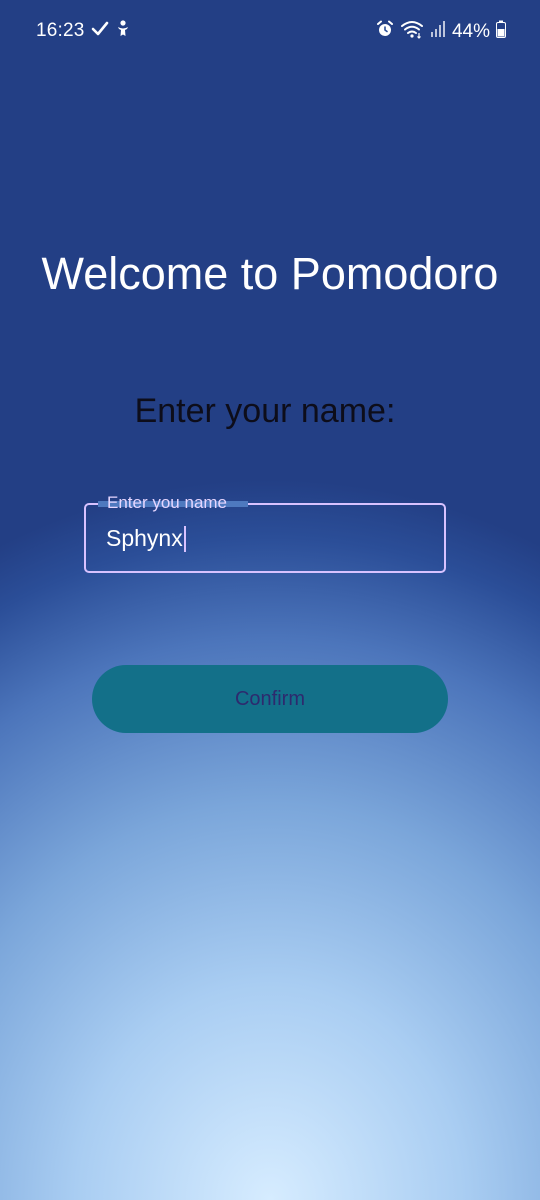 This screenshot has height=1200, width=540. Describe the element at coordinates (270, 30) in the screenshot. I see `status-bar: 16:23 44%` at that location.